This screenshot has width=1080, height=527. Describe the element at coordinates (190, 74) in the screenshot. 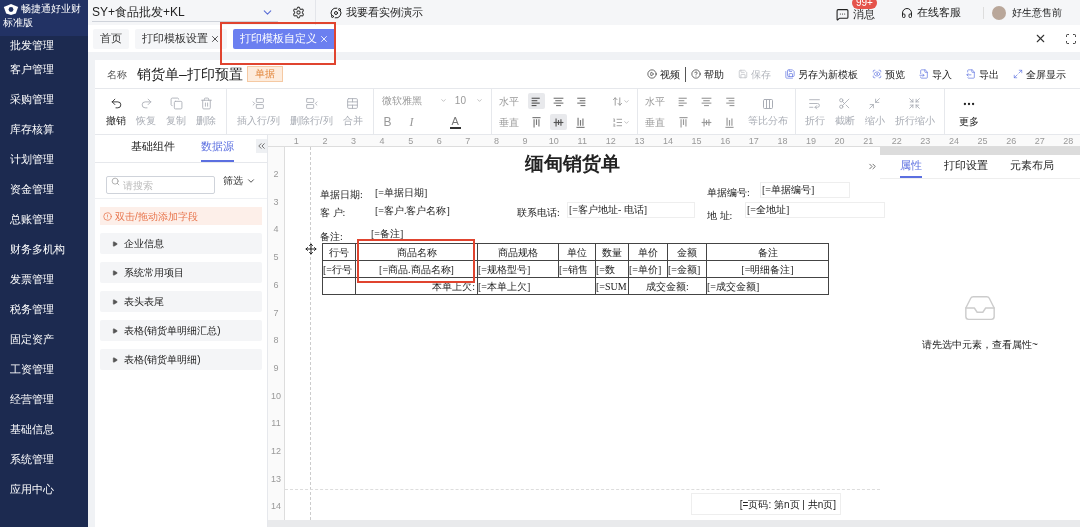

I see `template-name: 销货单–打印预置` at that location.